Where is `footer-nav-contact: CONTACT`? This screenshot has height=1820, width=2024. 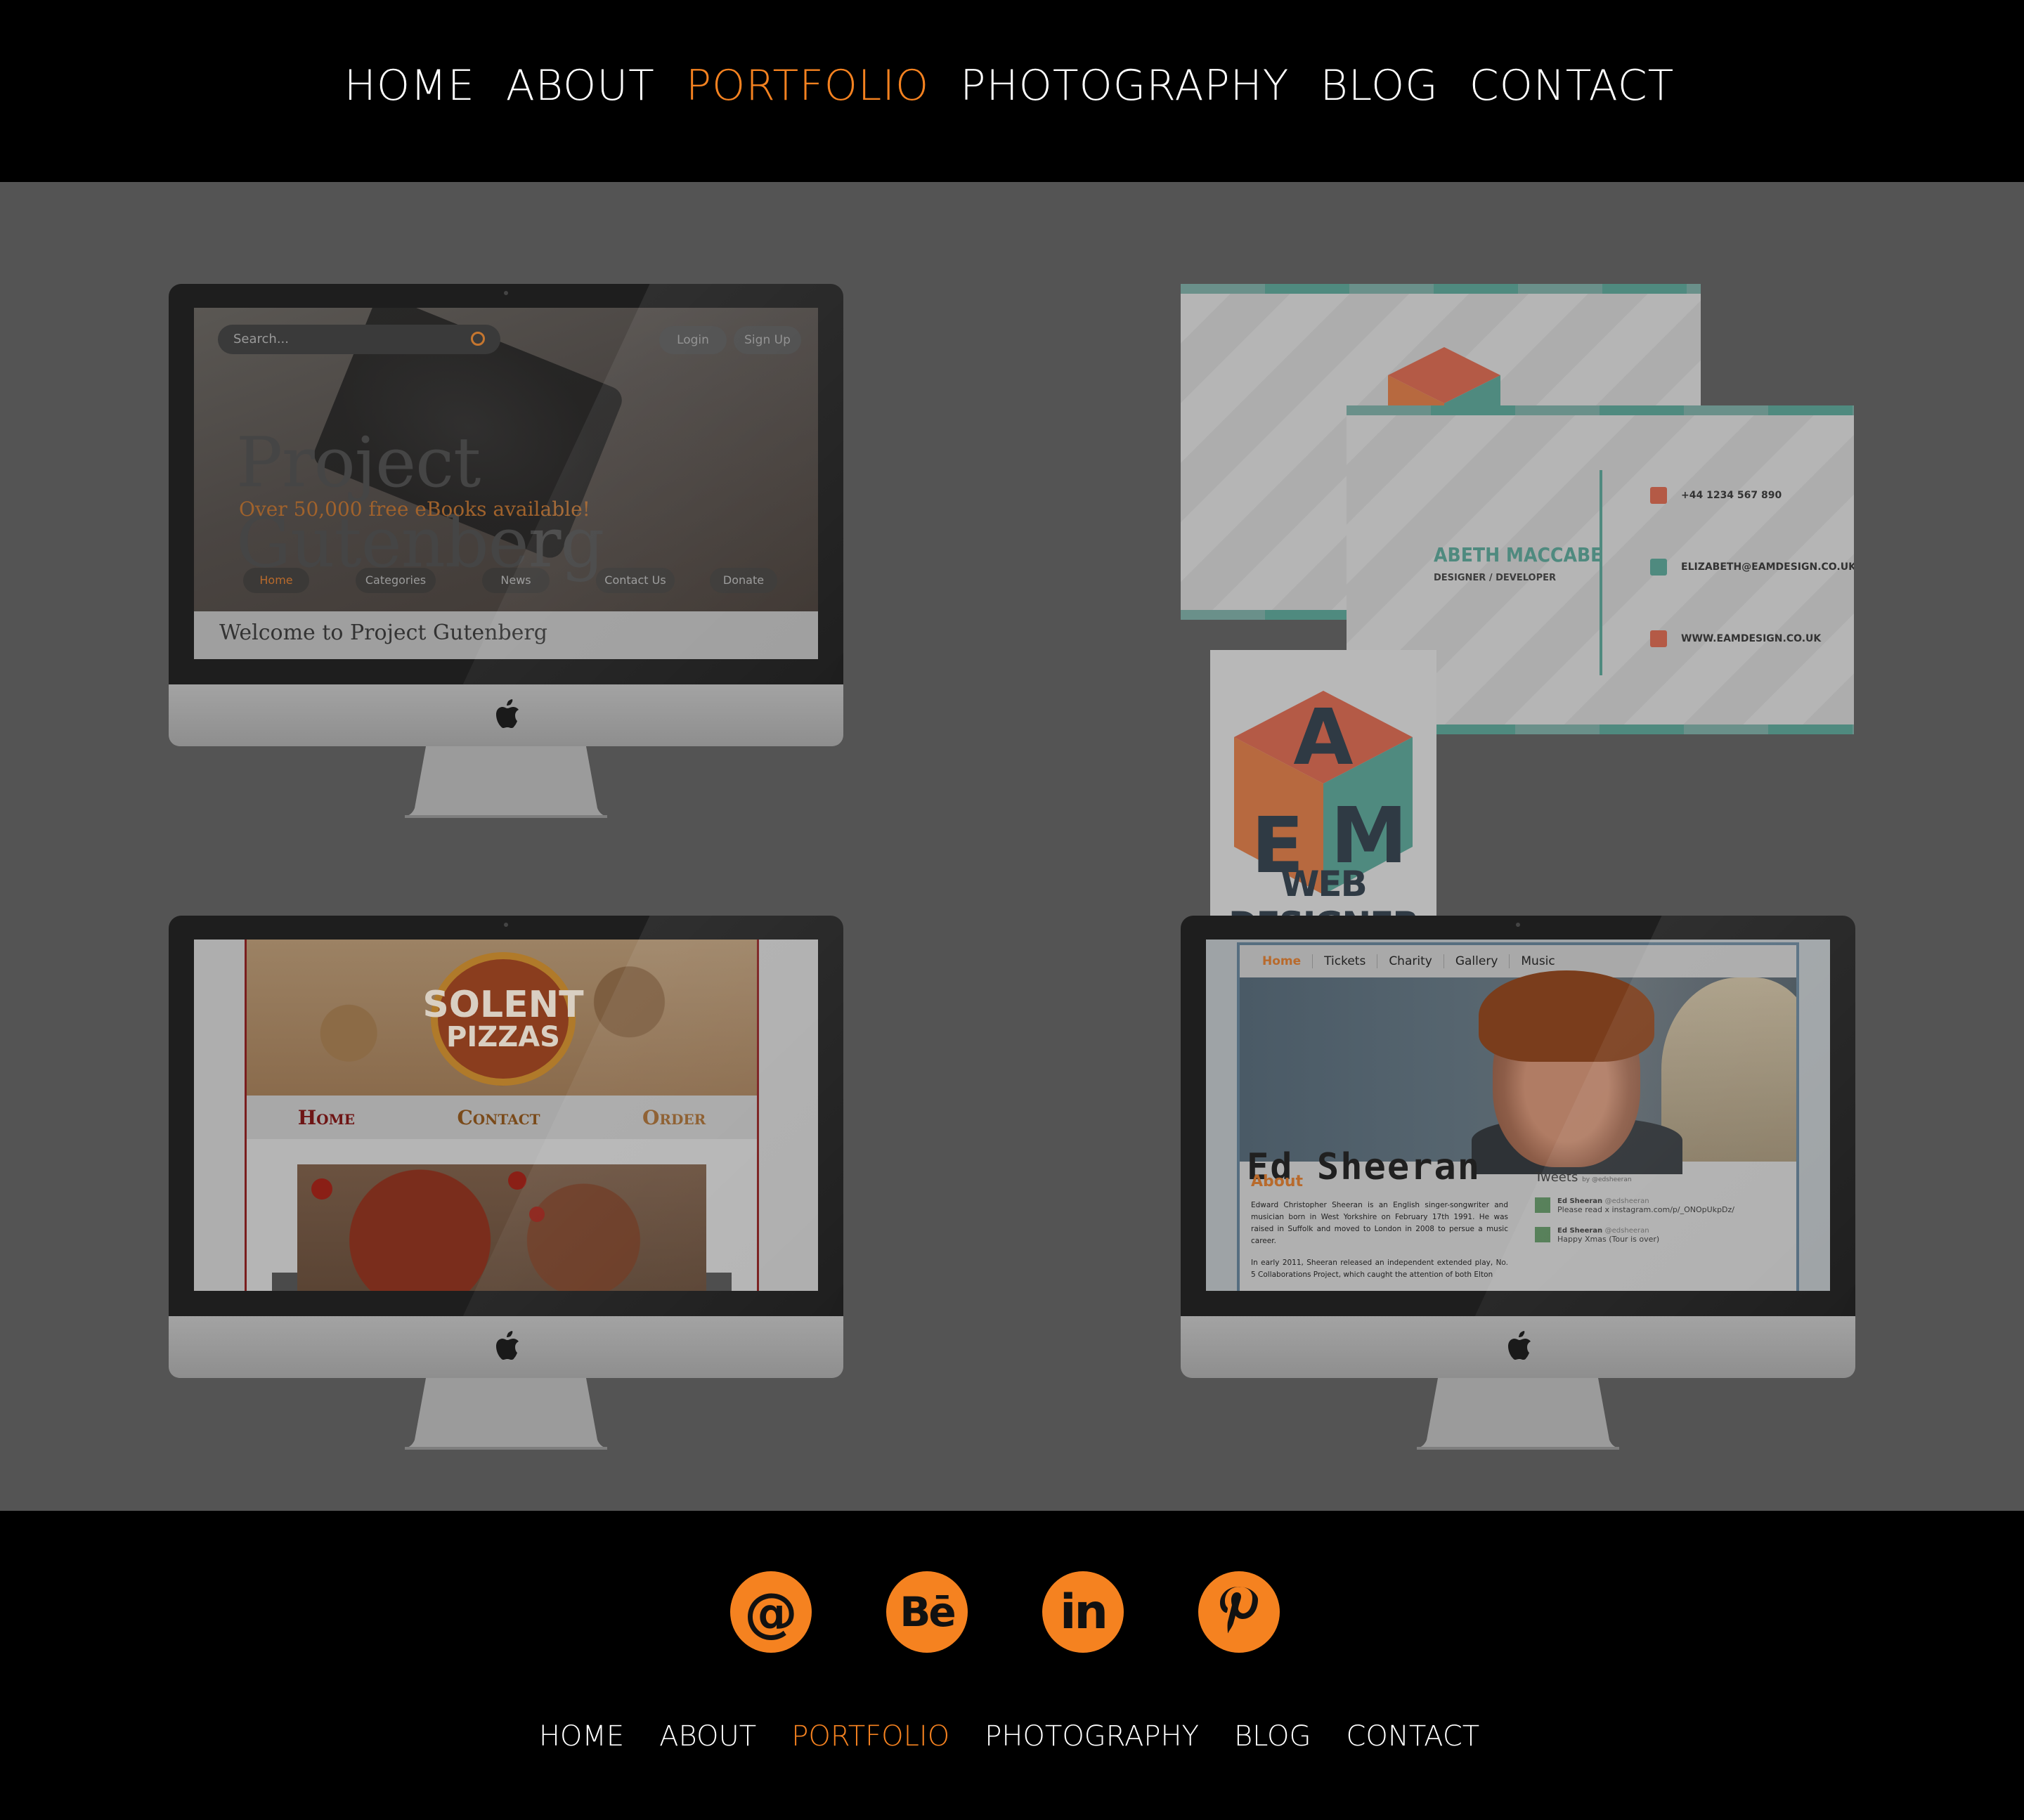 footer-nav-contact: CONTACT is located at coordinates (1413, 1737).